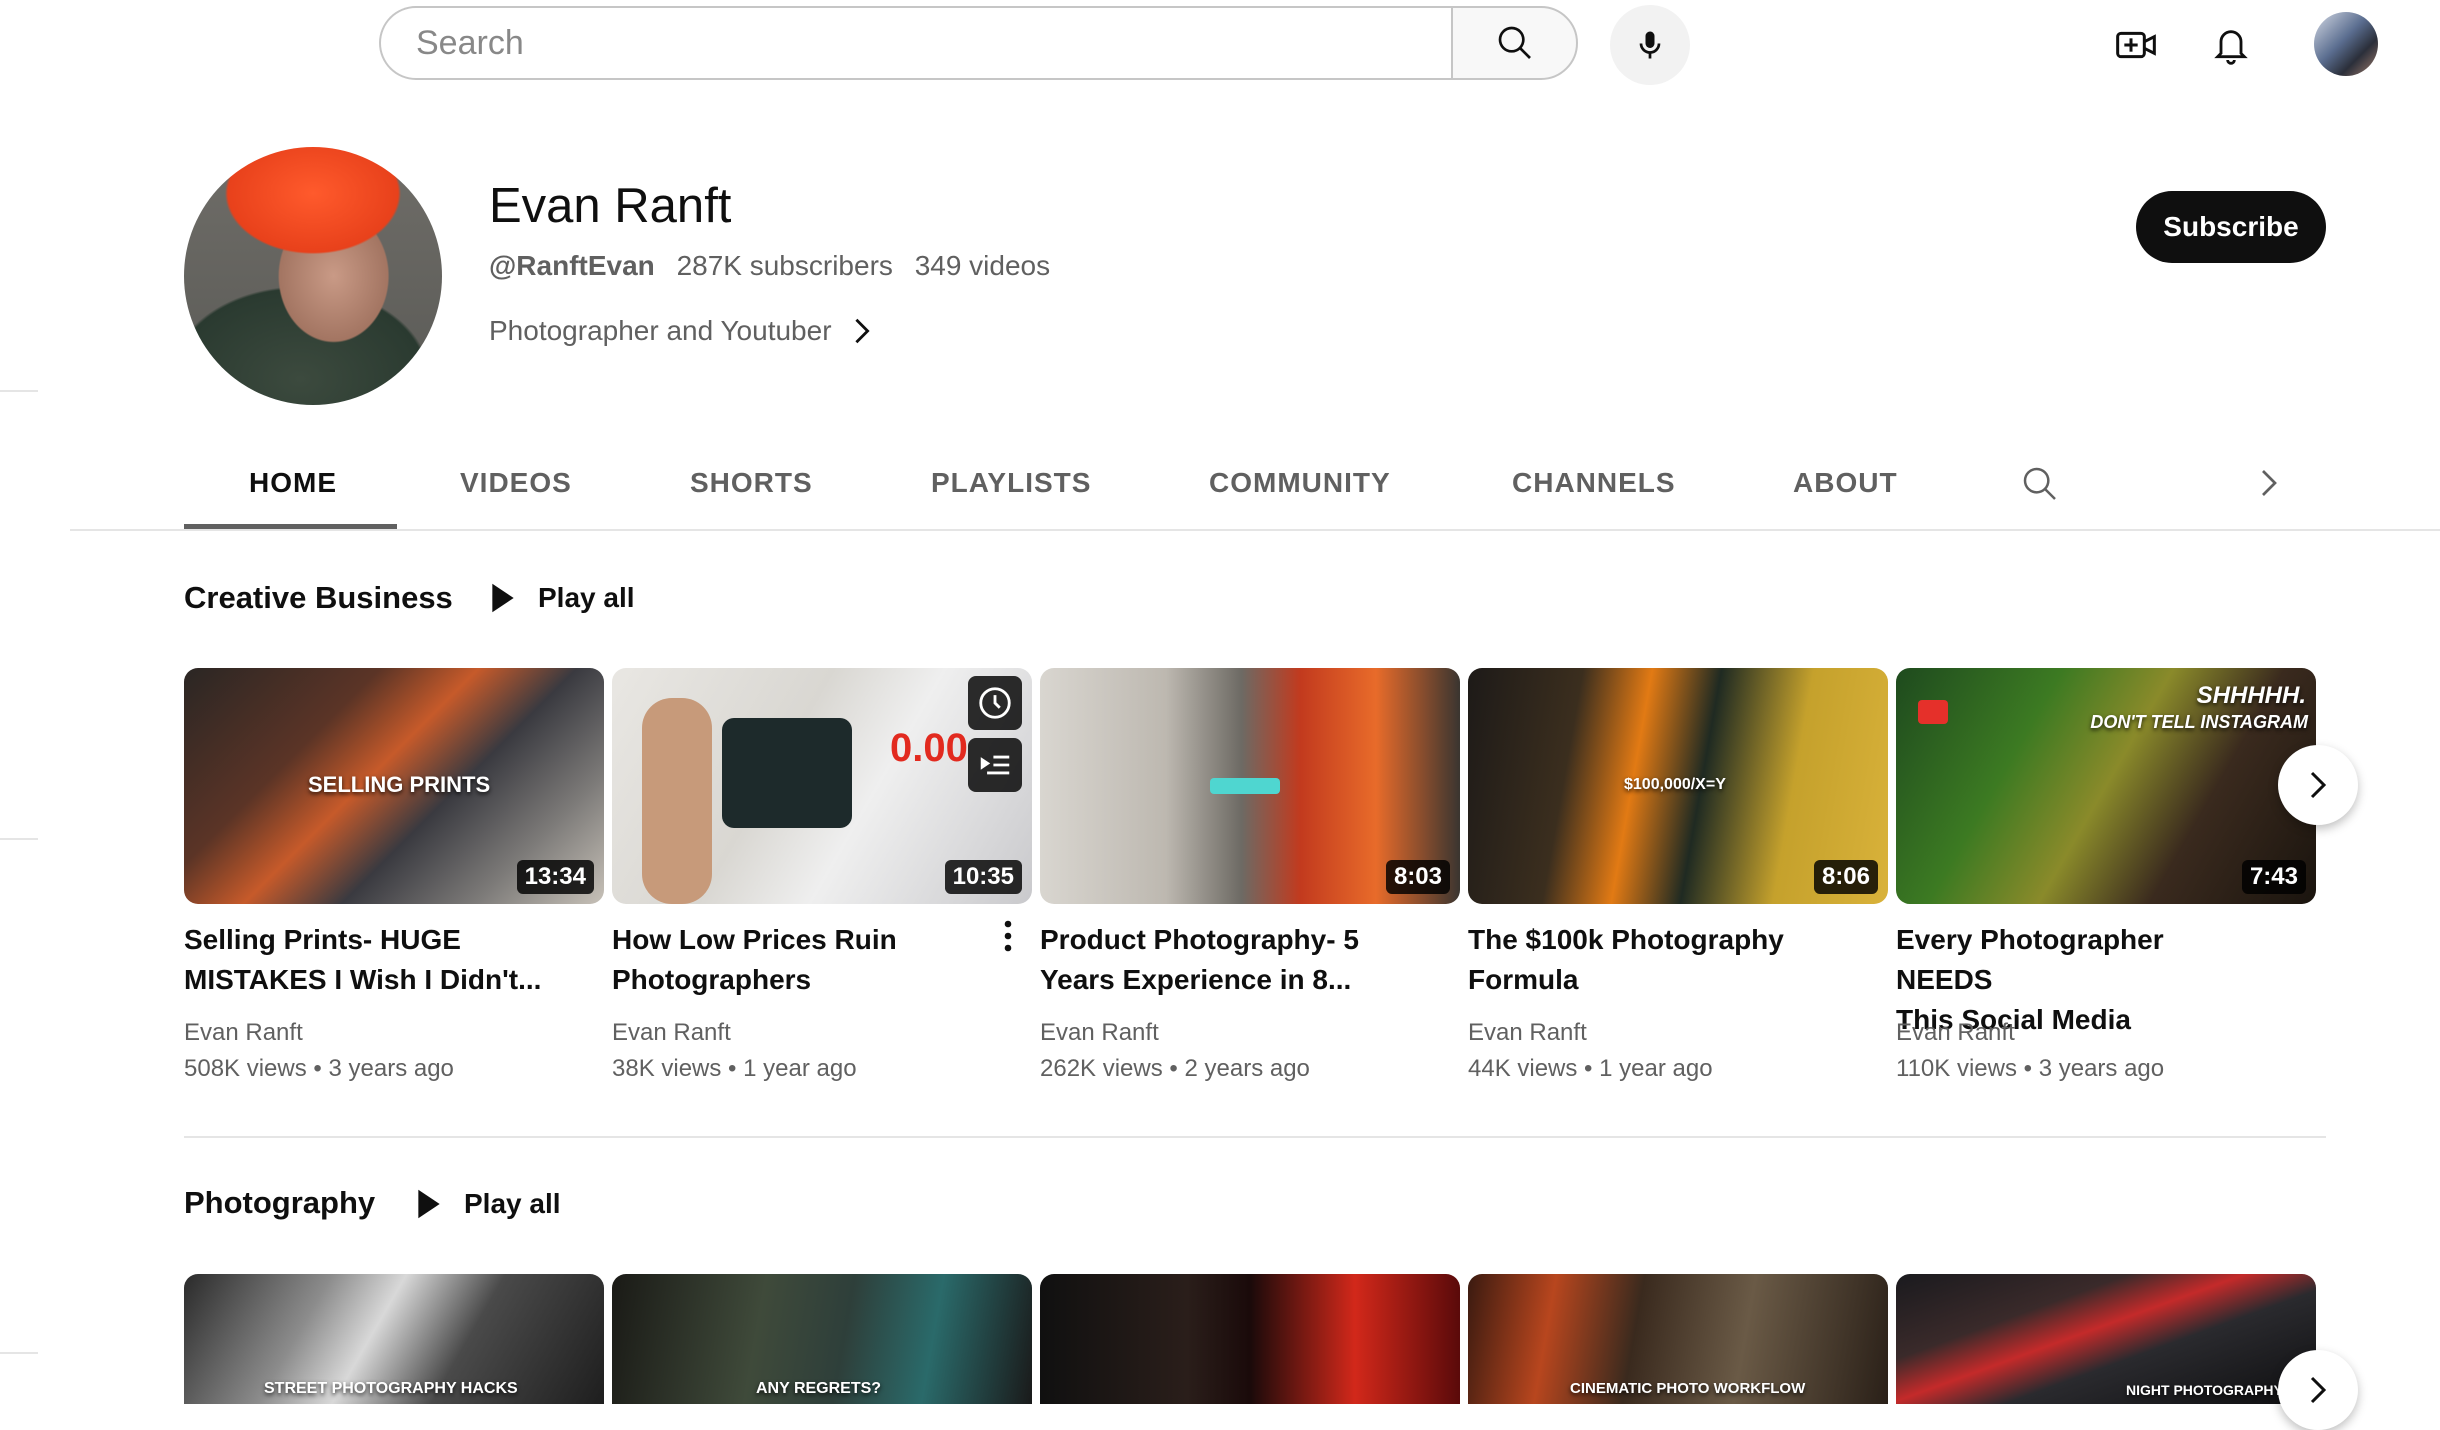 The image size is (2440, 1430). Describe the element at coordinates (754, 939) in the screenshot. I see `video-title-line: How Low Prices Ruin` at that location.